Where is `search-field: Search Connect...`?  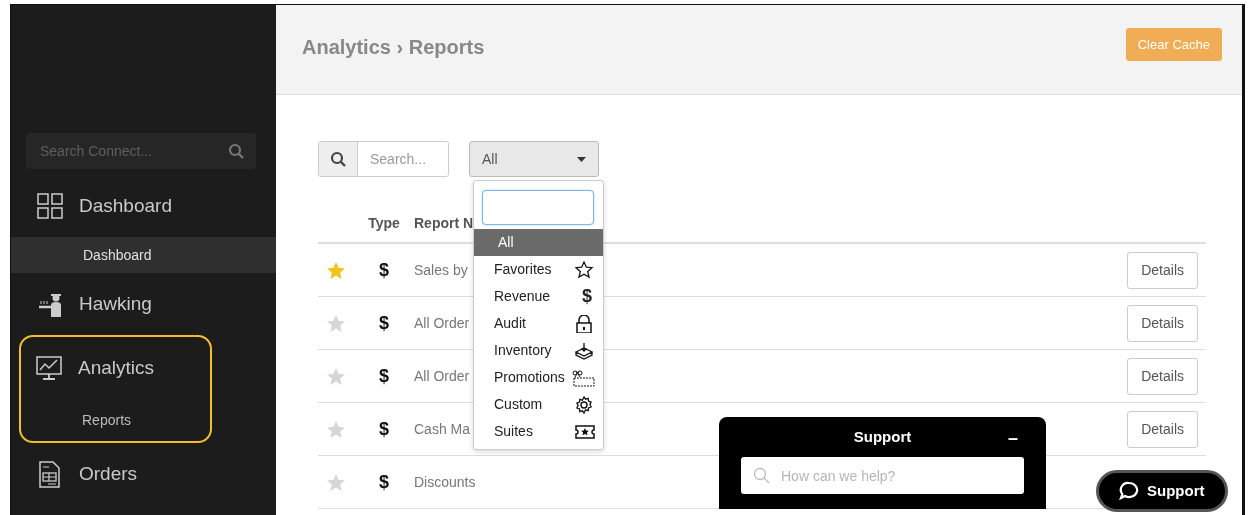 search-field: Search Connect... is located at coordinates (133, 151).